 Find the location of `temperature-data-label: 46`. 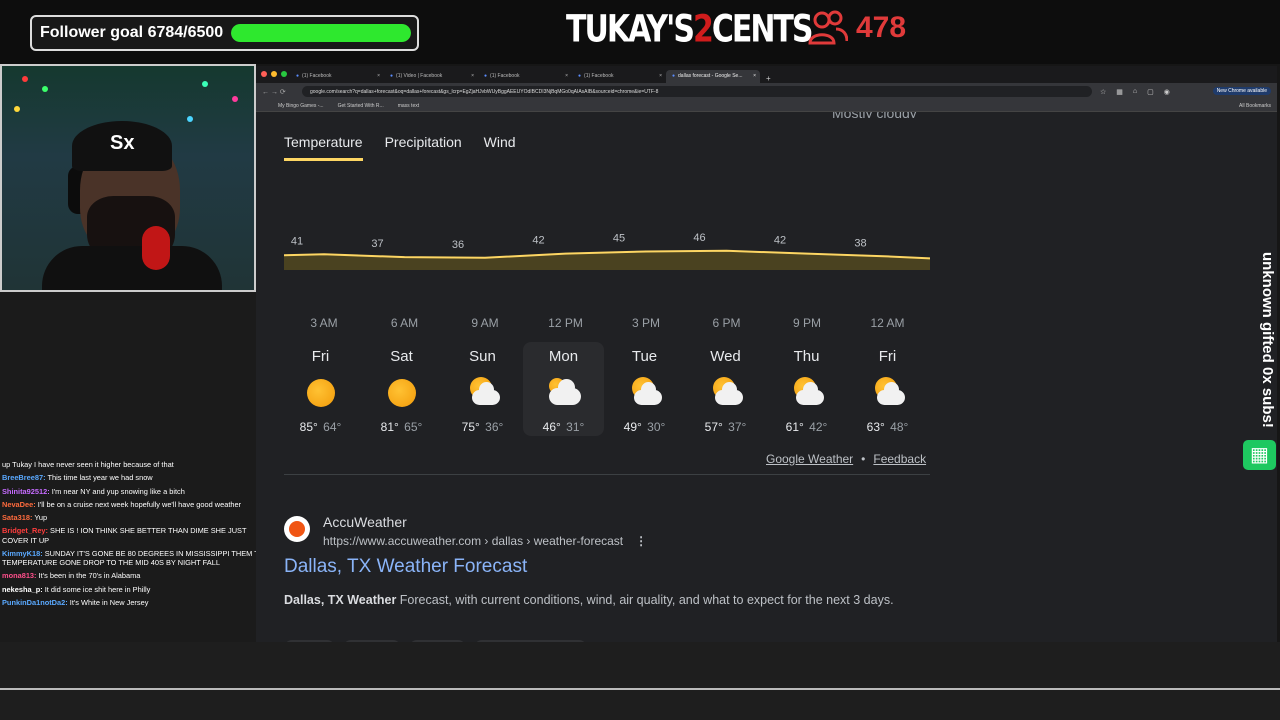

temperature-data-label: 46 is located at coordinates (699, 238).